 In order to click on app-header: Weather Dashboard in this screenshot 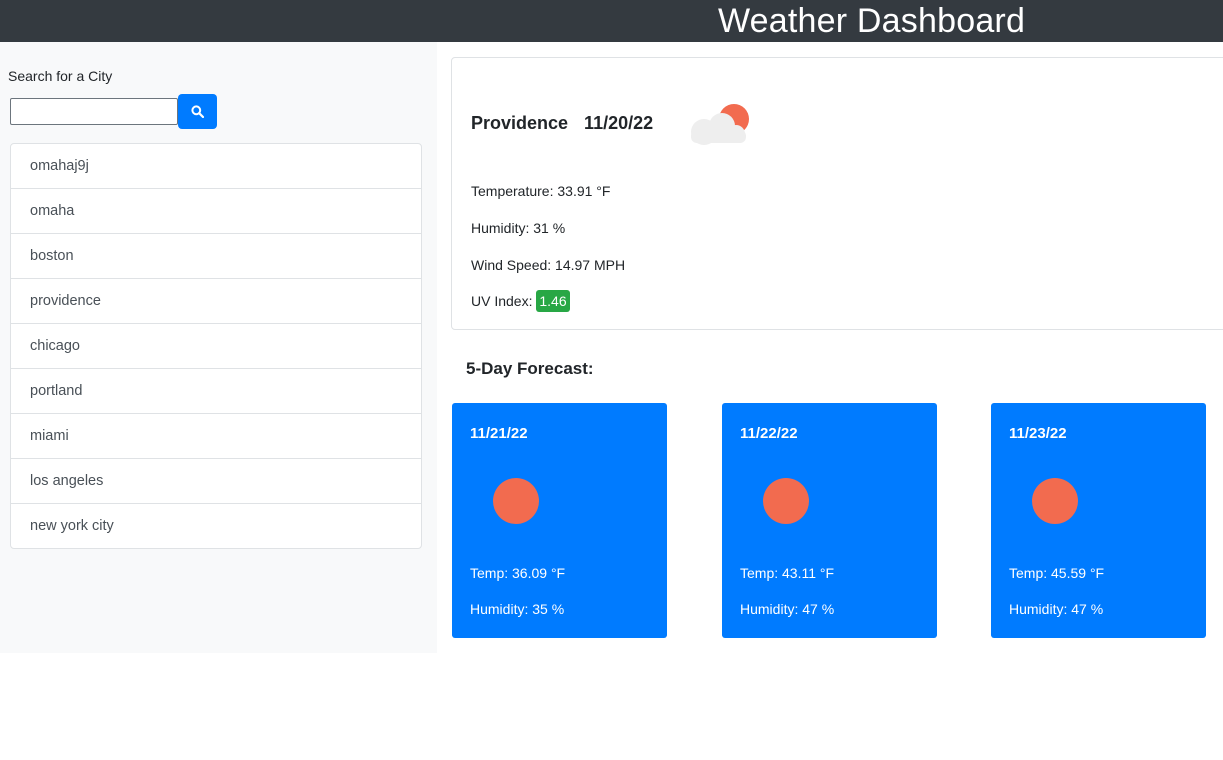, I will do `click(611, 21)`.